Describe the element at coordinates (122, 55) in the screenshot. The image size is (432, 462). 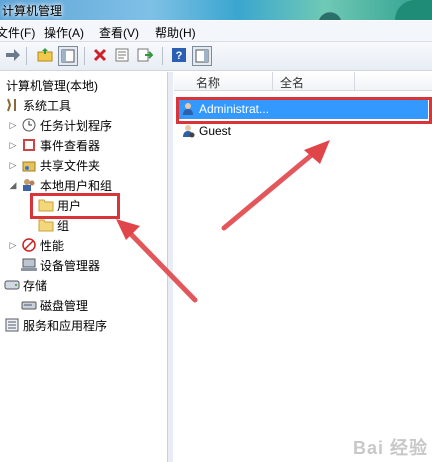
I see `properties-icon` at that location.